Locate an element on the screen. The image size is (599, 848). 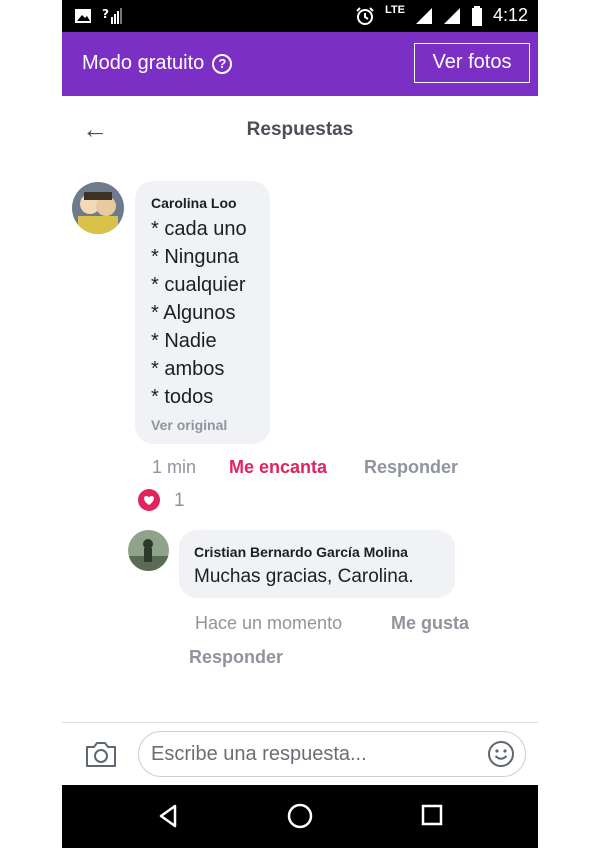
comment-line: * Algunos is located at coordinates (193, 313).